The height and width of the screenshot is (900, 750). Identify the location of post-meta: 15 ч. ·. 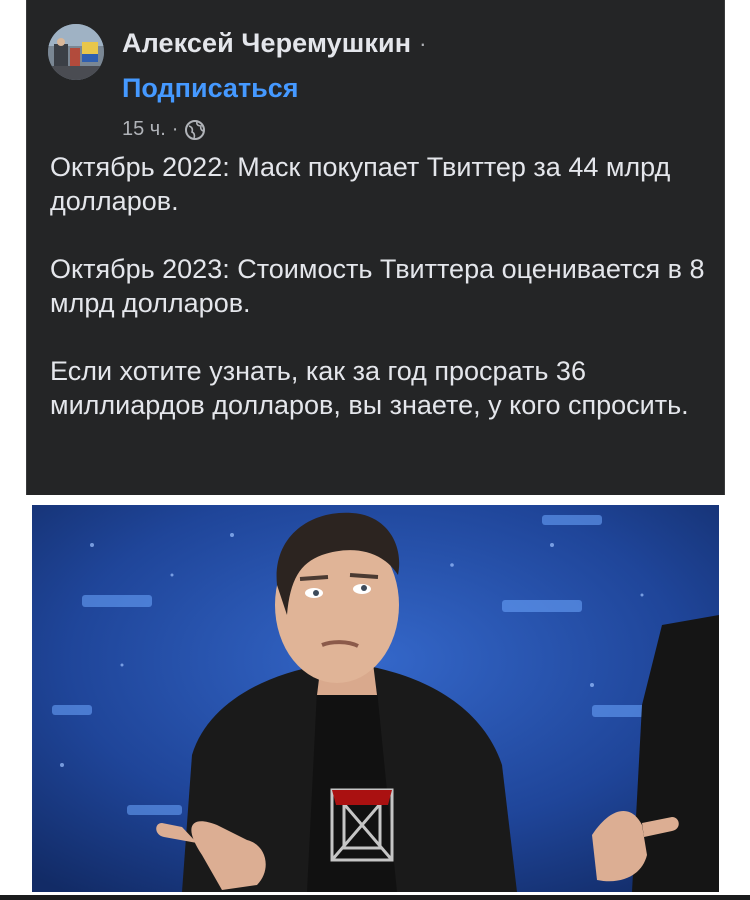
(164, 129).